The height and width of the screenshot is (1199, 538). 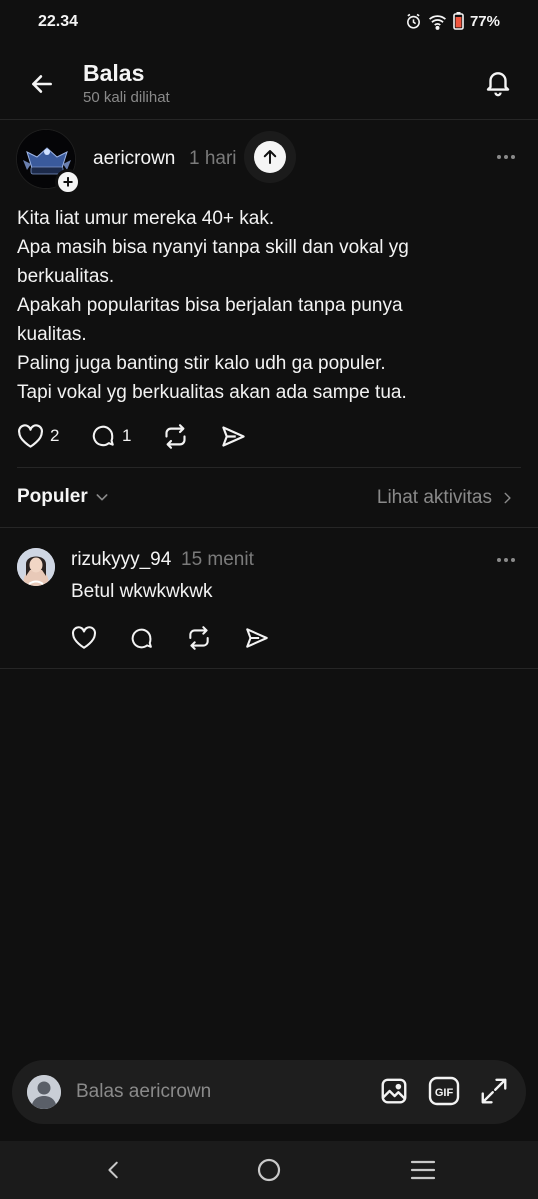 I want to click on battery-icon, so click(x=458, y=21).